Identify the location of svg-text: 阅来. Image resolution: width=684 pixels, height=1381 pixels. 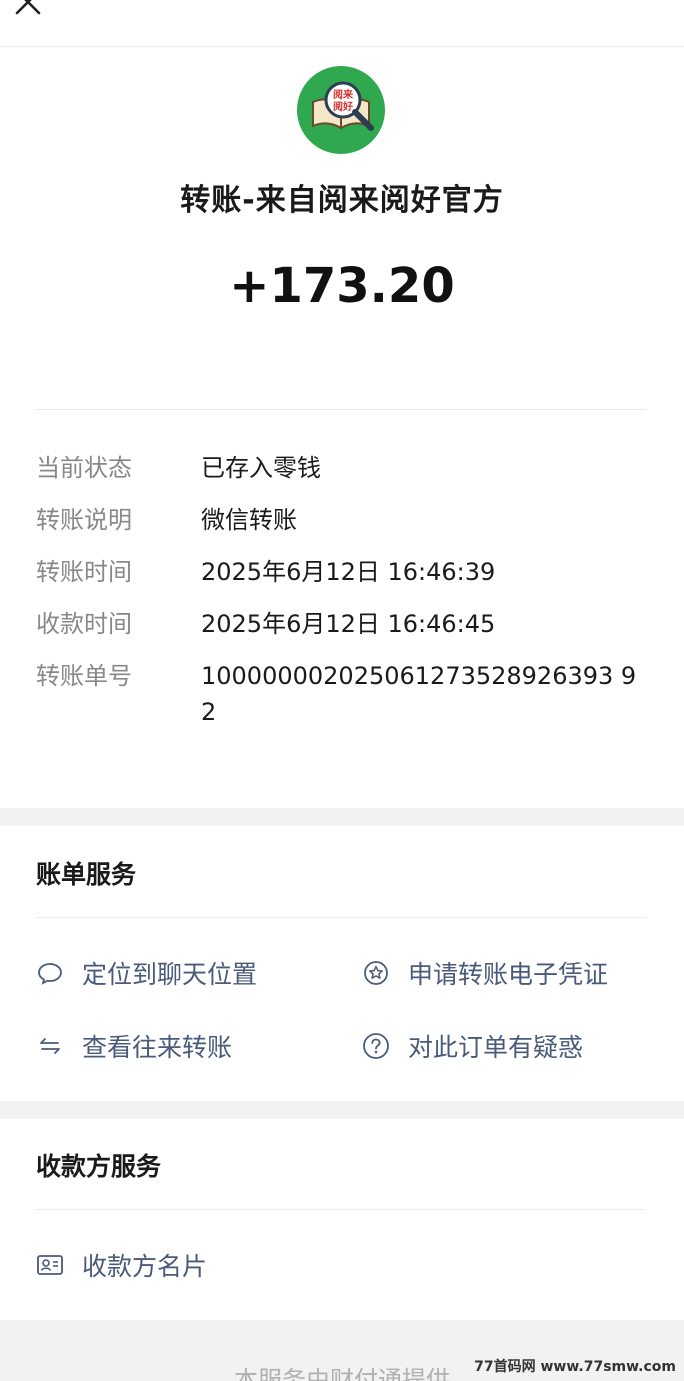
(343, 94).